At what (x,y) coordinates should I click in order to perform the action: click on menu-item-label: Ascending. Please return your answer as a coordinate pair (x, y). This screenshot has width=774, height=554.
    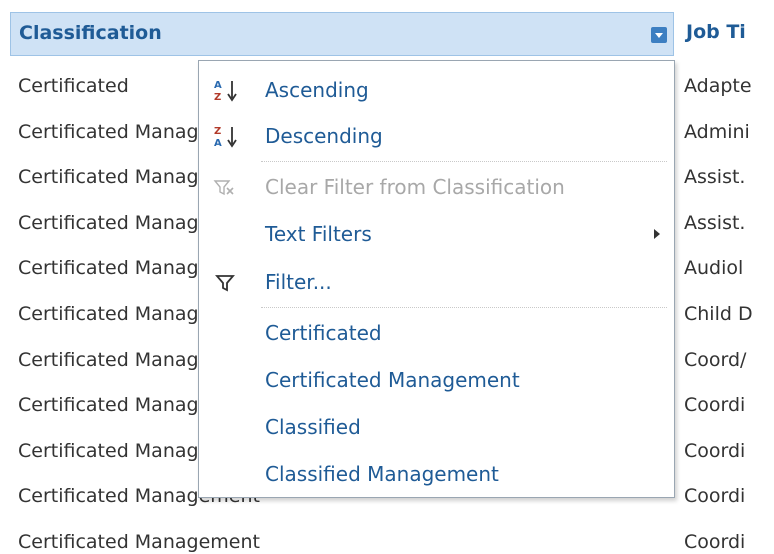
    Looking at the image, I should click on (317, 90).